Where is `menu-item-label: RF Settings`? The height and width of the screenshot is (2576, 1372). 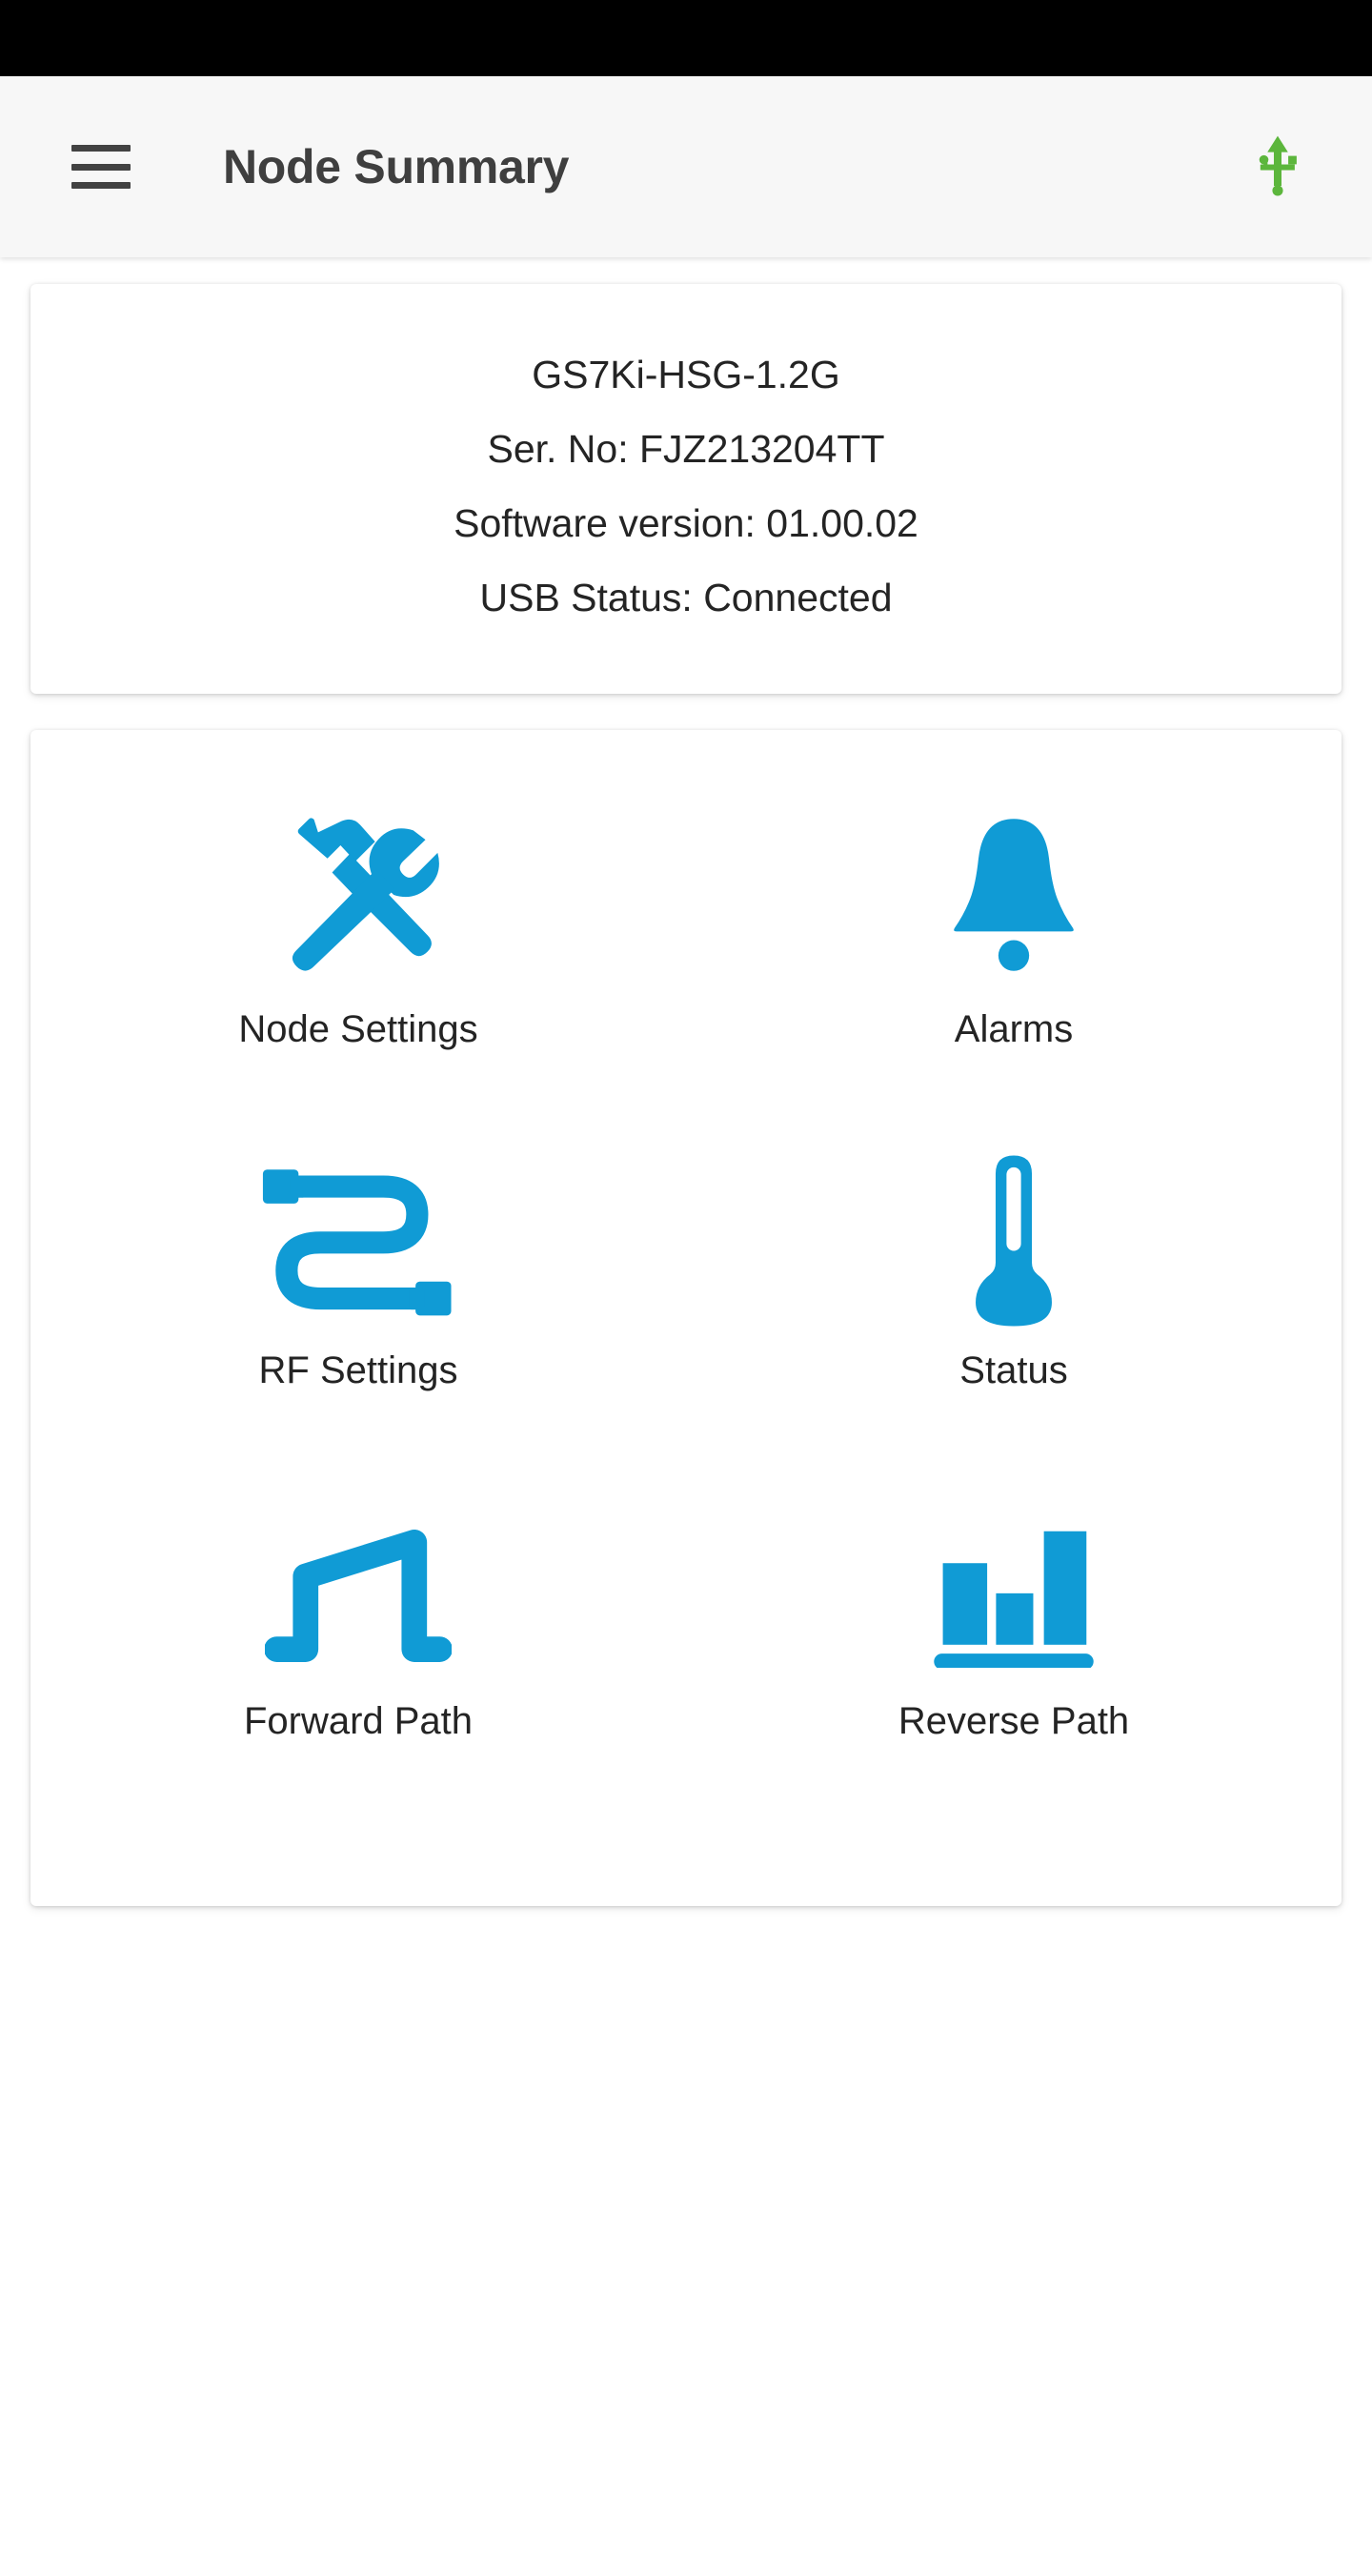 menu-item-label: RF Settings is located at coordinates (358, 1370).